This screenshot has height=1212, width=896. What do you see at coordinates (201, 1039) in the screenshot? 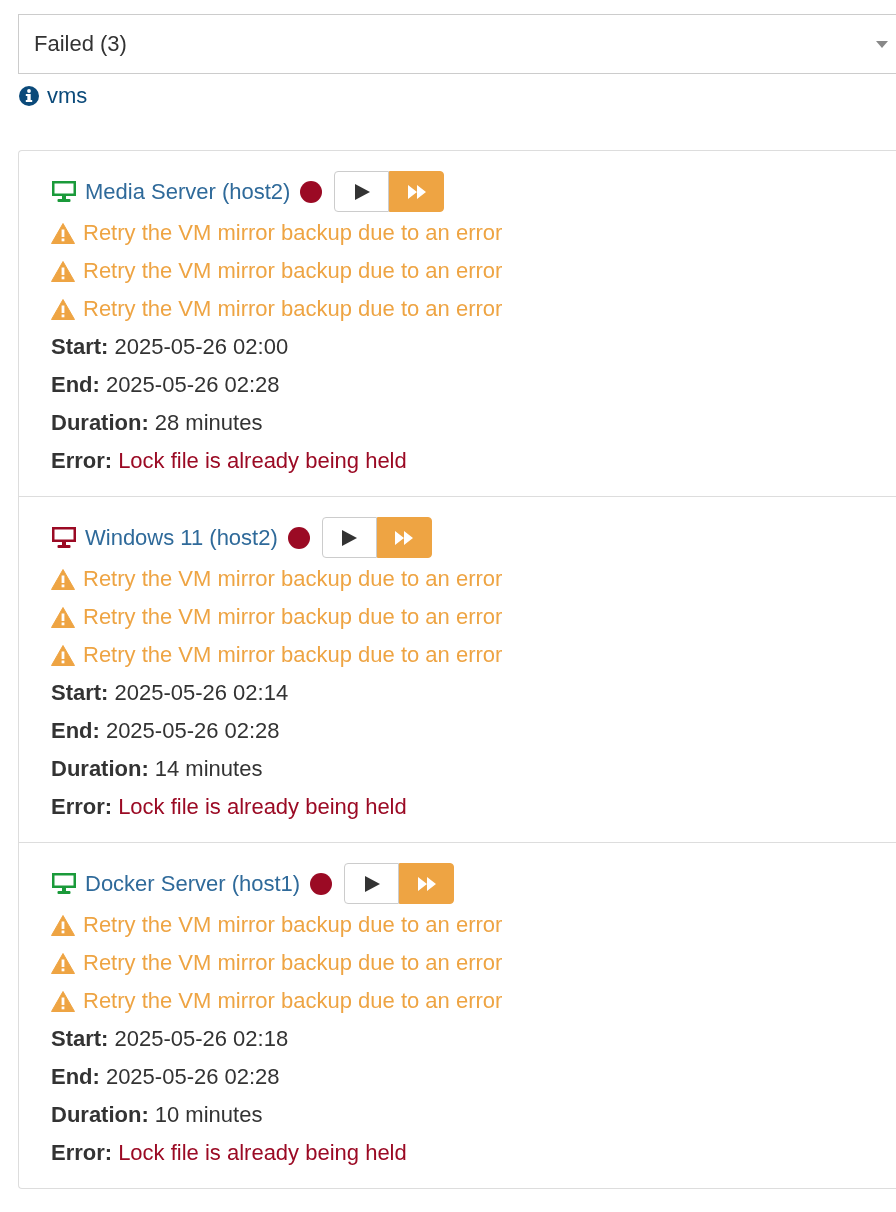
I see `field-value: 2025-05-26 02:18` at bounding box center [201, 1039].